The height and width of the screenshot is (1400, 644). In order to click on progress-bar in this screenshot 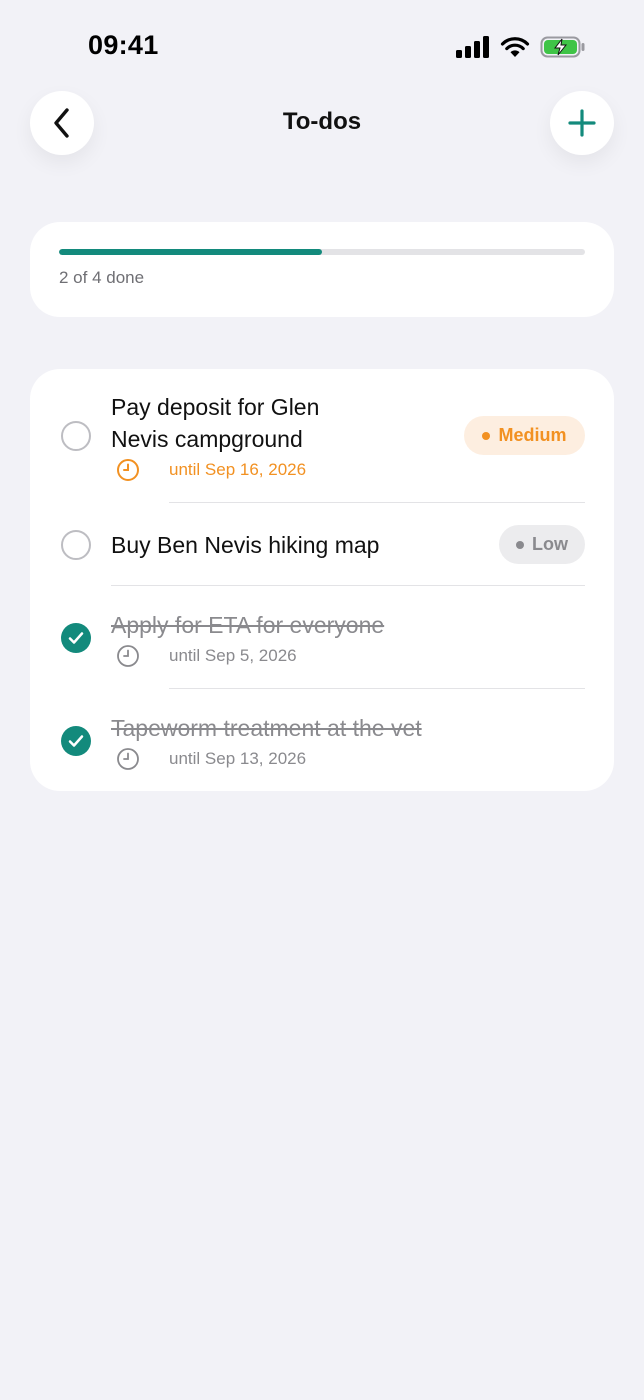, I will do `click(322, 252)`.